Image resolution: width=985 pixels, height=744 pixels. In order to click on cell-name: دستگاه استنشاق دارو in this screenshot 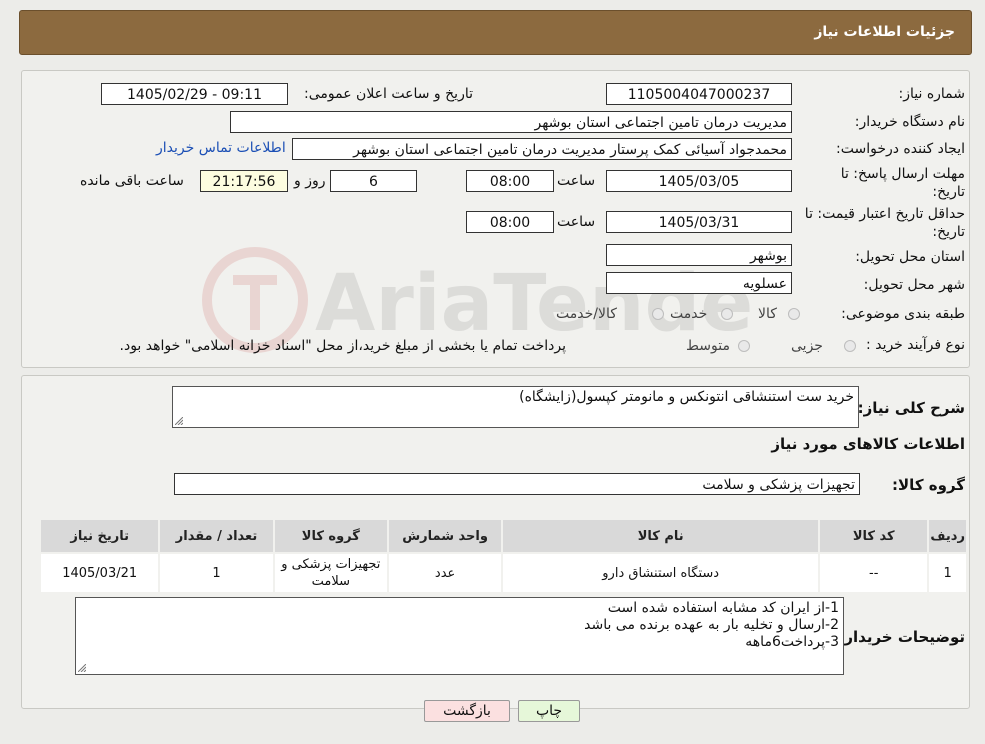, I will do `click(661, 573)`.